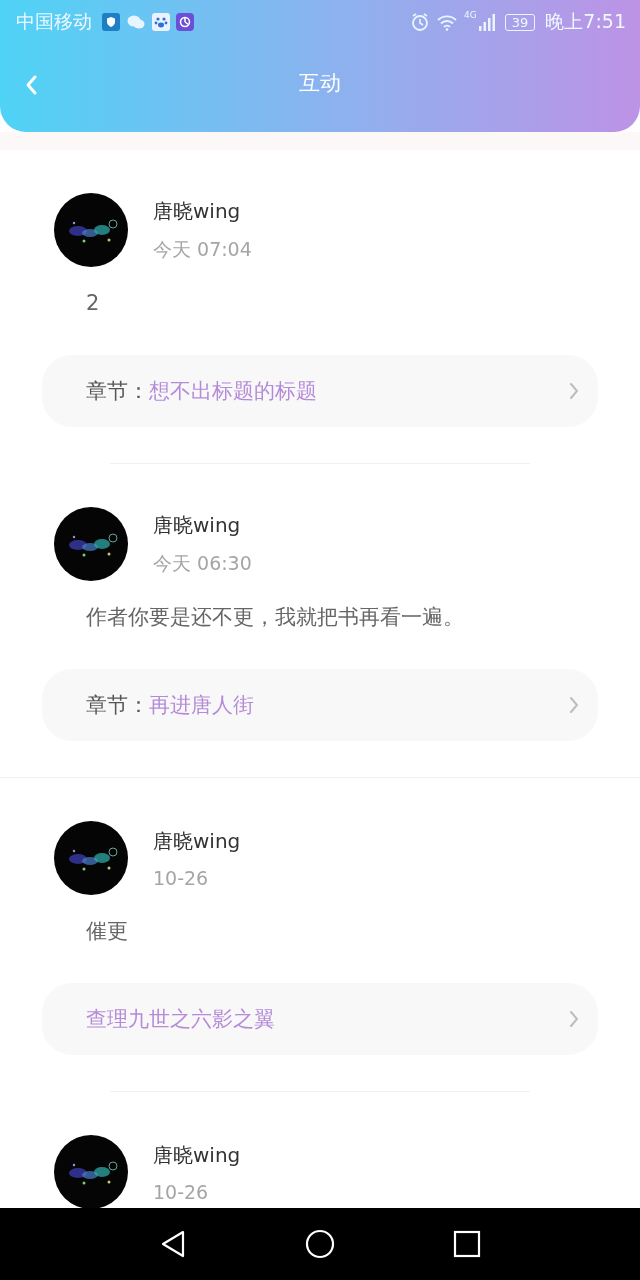 Image resolution: width=640 pixels, height=1280 pixels. Describe the element at coordinates (470, 15) in the screenshot. I see `network-label: 4G` at that location.